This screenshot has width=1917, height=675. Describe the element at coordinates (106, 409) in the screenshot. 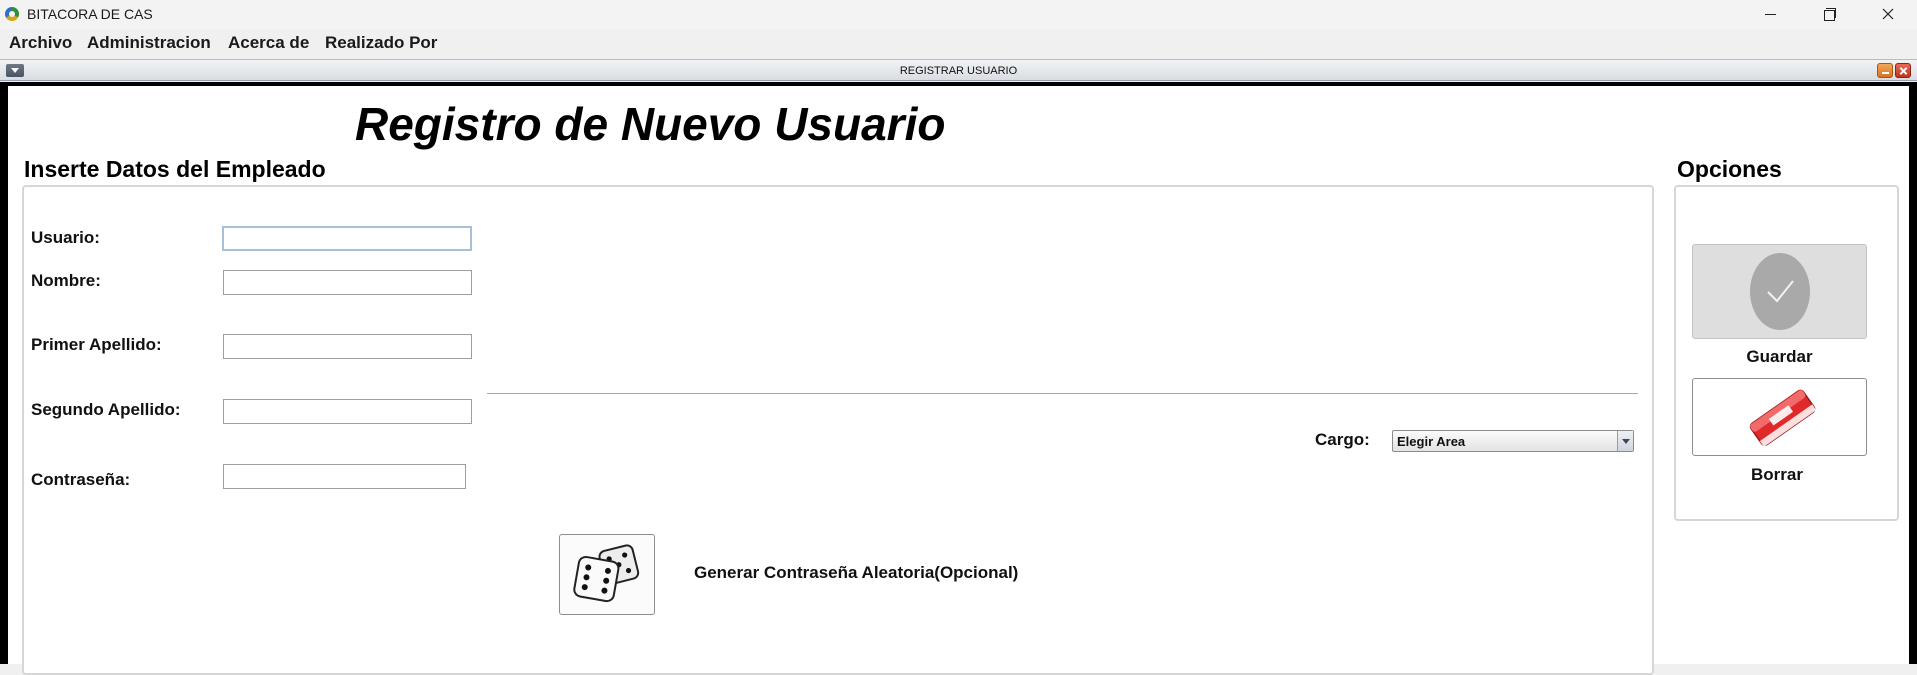

I see `segundo-apellido-label: Segundo Apellido:` at that location.